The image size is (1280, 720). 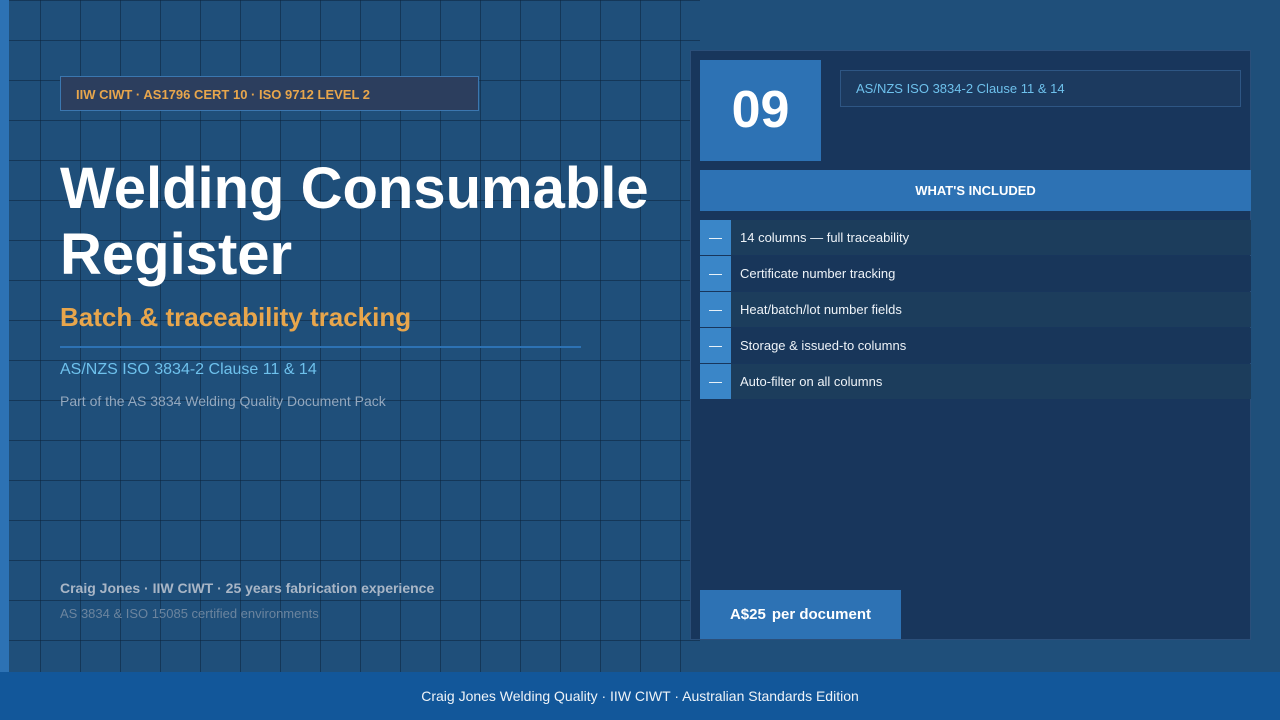 What do you see at coordinates (818, 273) in the screenshot?
I see `feature-text: Certificate number tracking` at bounding box center [818, 273].